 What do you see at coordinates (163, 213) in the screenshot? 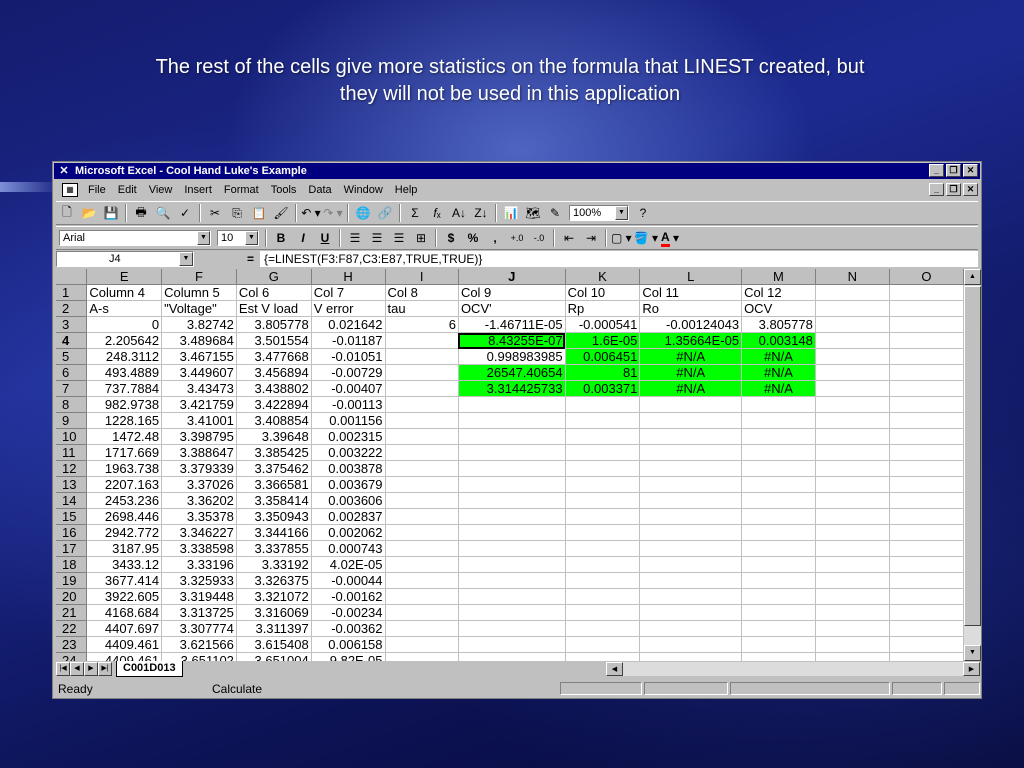
I see `print-preview-icon: 🔍` at bounding box center [163, 213].